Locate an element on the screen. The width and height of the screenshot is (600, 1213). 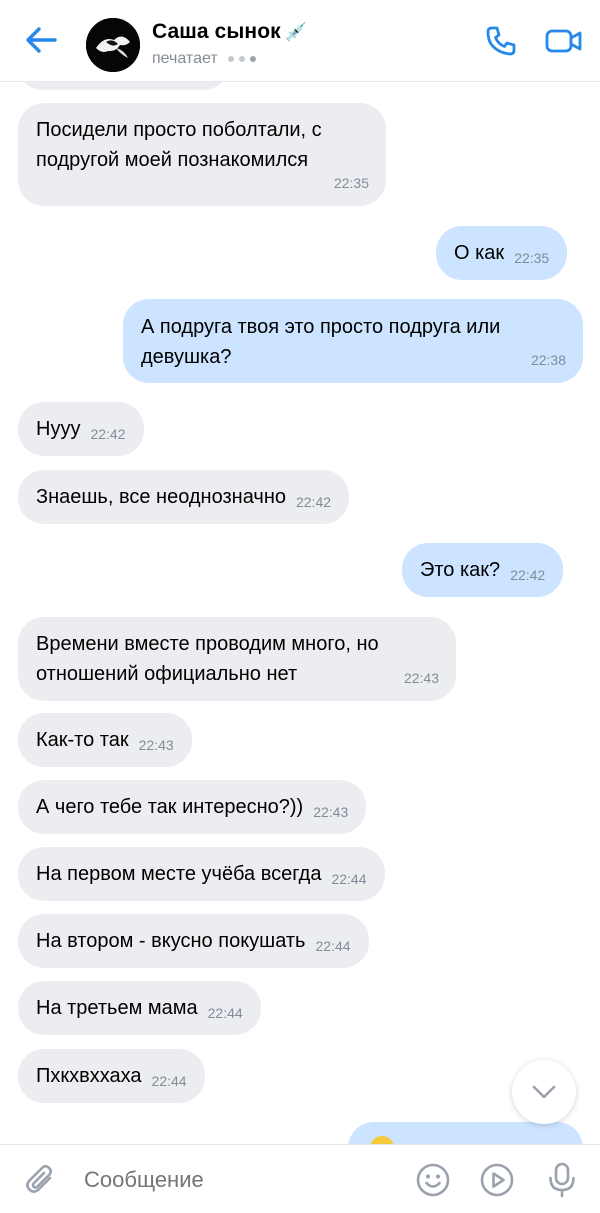
typing-dots-icon is located at coordinates (241, 59).